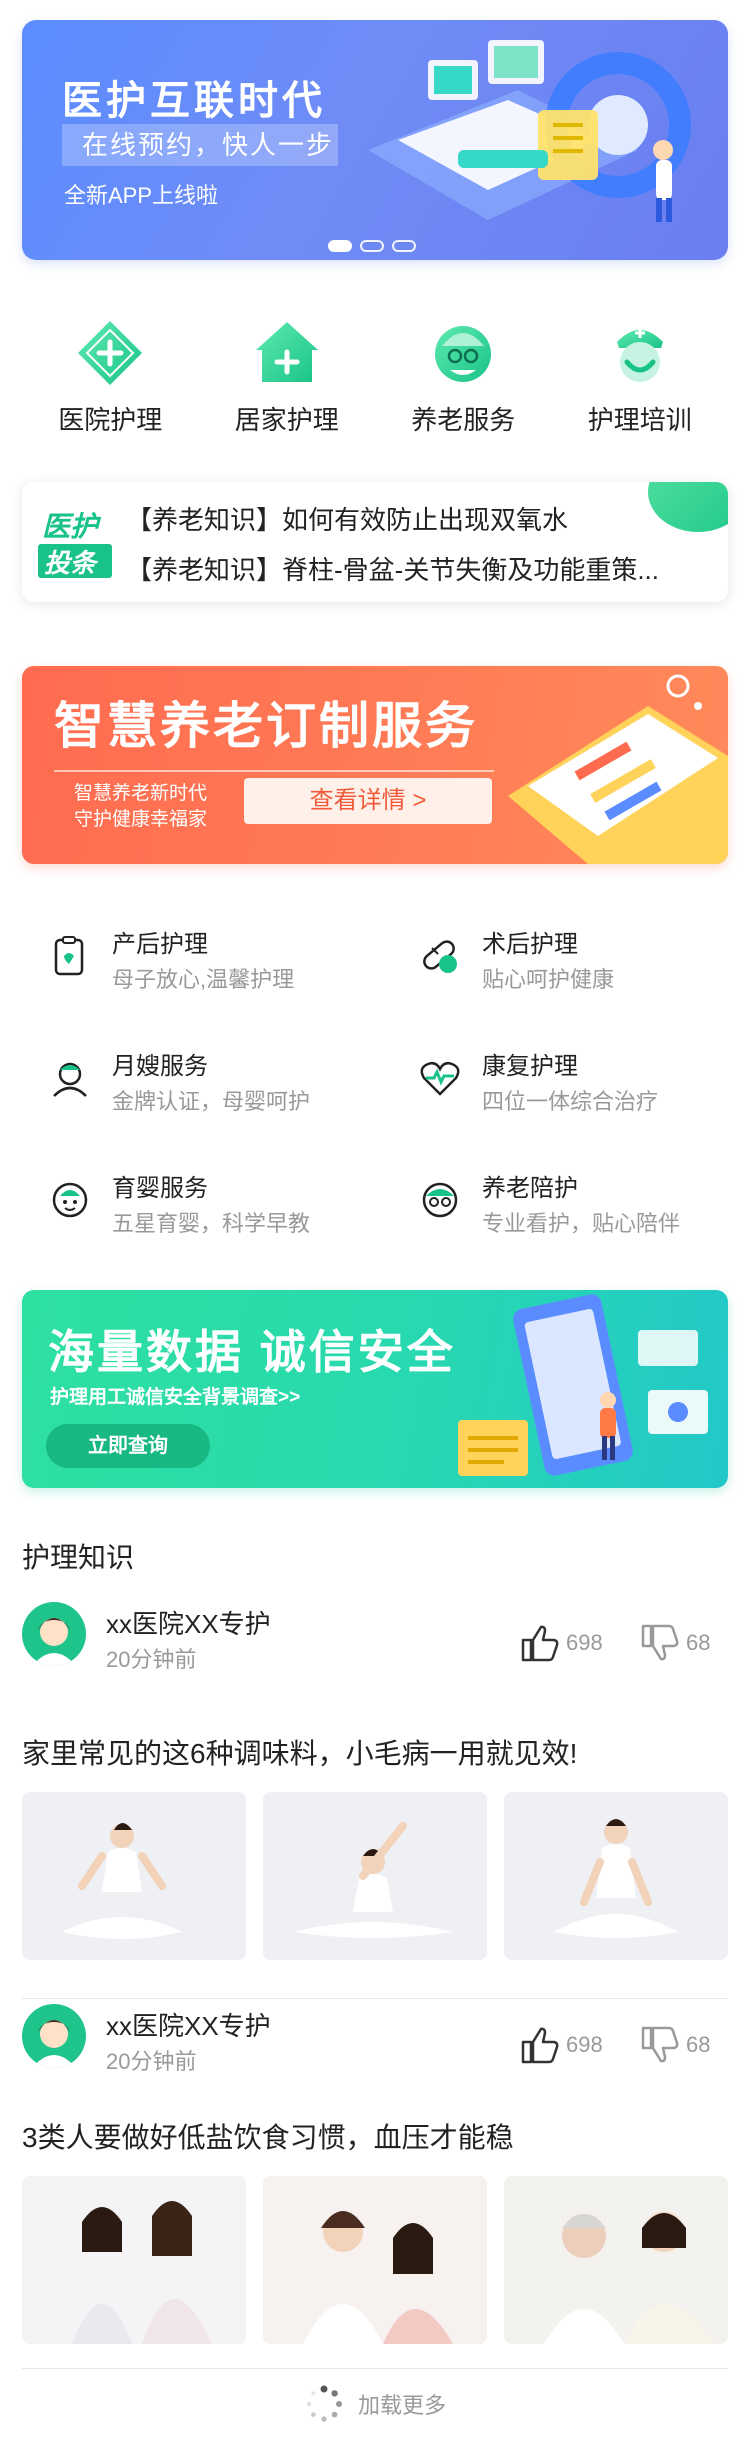  What do you see at coordinates (286, 420) in the screenshot?
I see `quick-nav-label: 居家护理` at bounding box center [286, 420].